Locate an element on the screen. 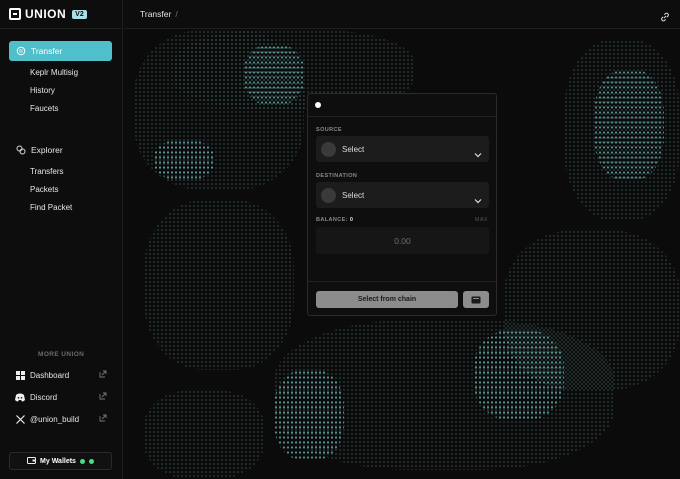 Image resolution: width=680 pixels, height=479 pixels. sidebar-item-label: Explorer is located at coordinates (47, 150).